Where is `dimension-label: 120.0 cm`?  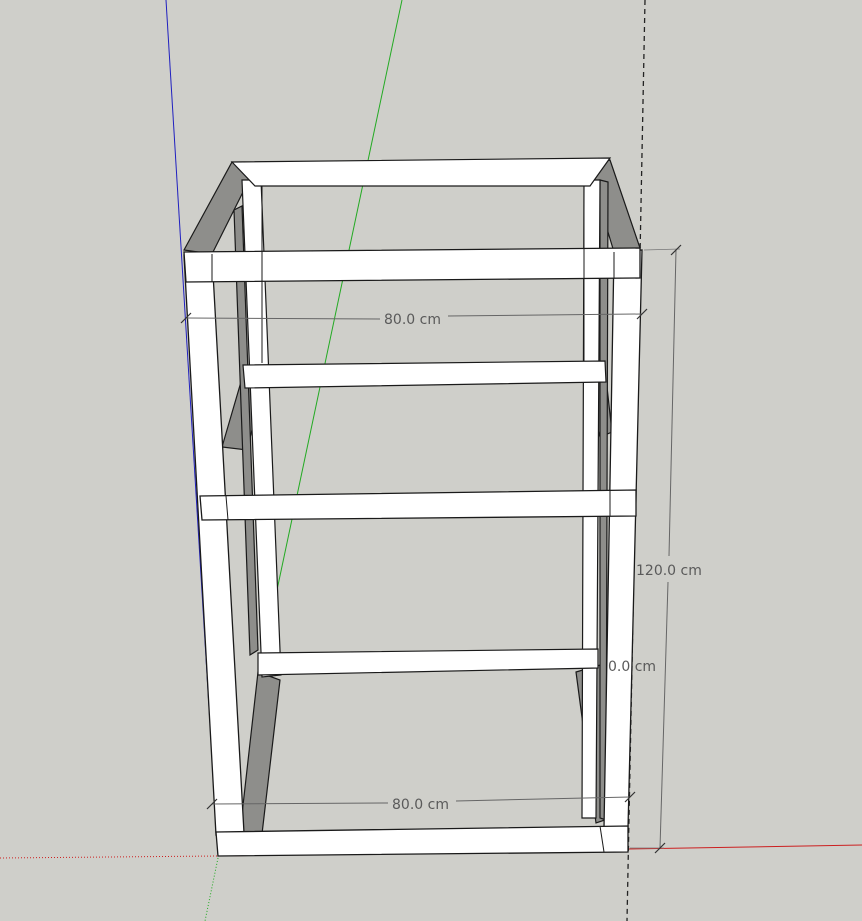
dimension-label: 120.0 cm is located at coordinates (669, 571).